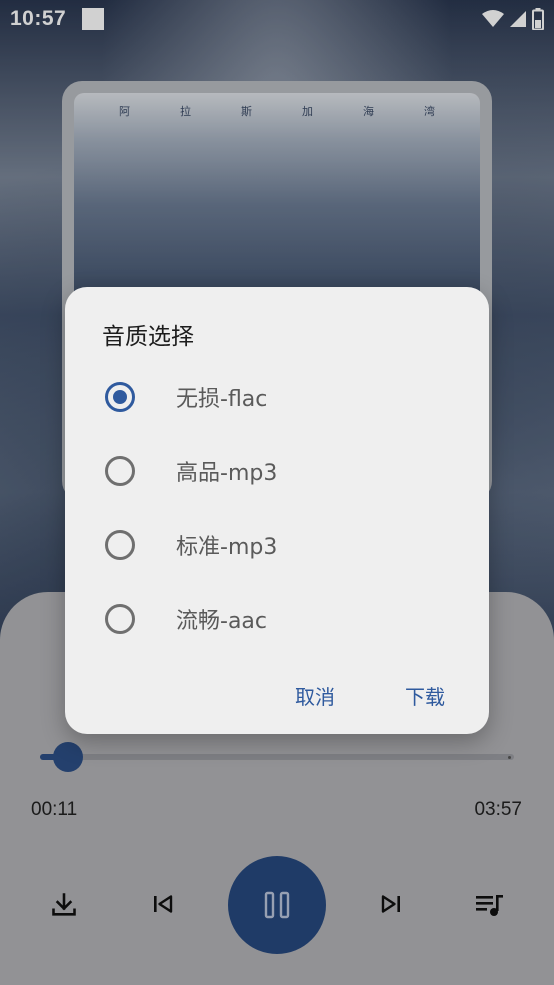 This screenshot has width=554, height=985. I want to click on dialog-title: 音质选择, so click(148, 337).